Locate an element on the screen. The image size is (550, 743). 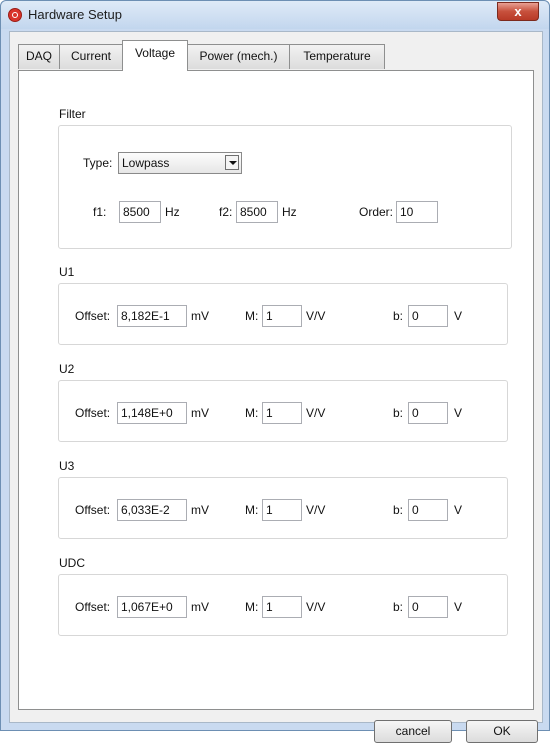
udc-b-unit: V is located at coordinates (458, 607).